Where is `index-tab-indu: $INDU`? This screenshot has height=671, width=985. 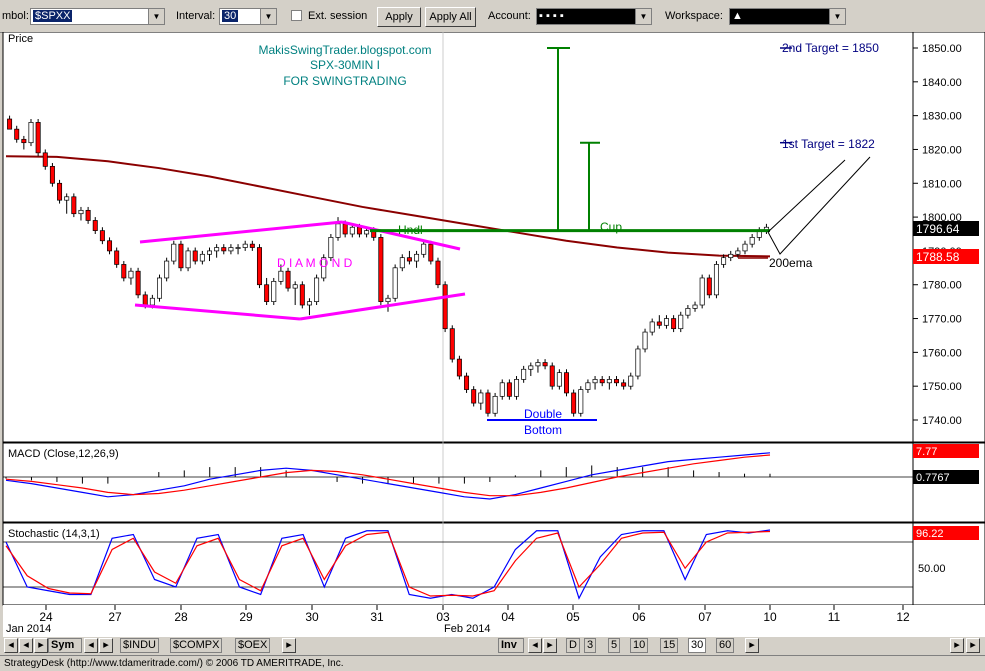
index-tab-indu: $INDU is located at coordinates (140, 645).